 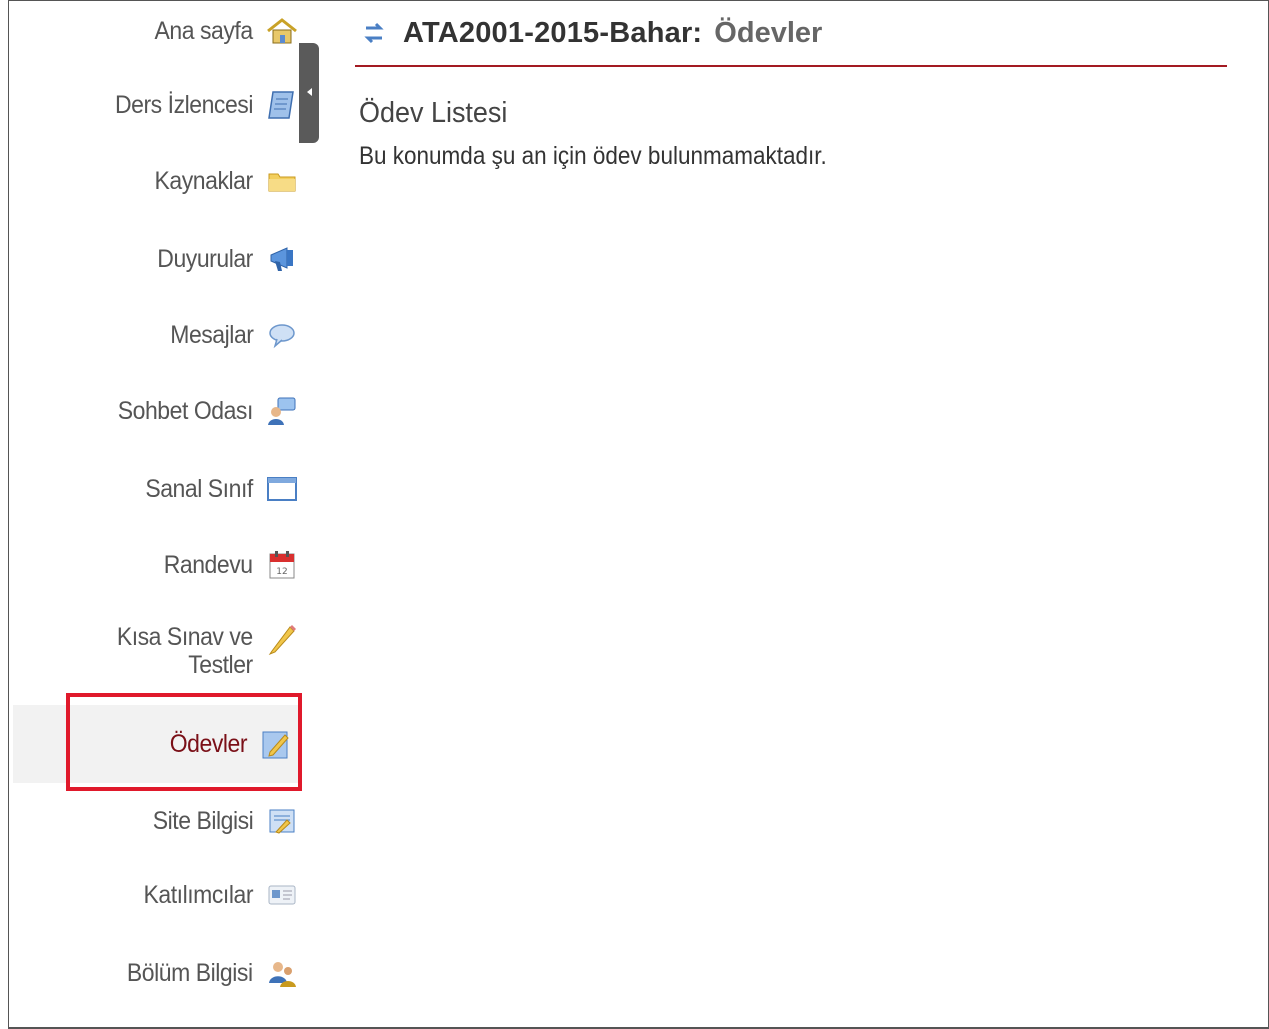 What do you see at coordinates (208, 744) in the screenshot?
I see `sidebar-item-label: Ödevler` at bounding box center [208, 744].